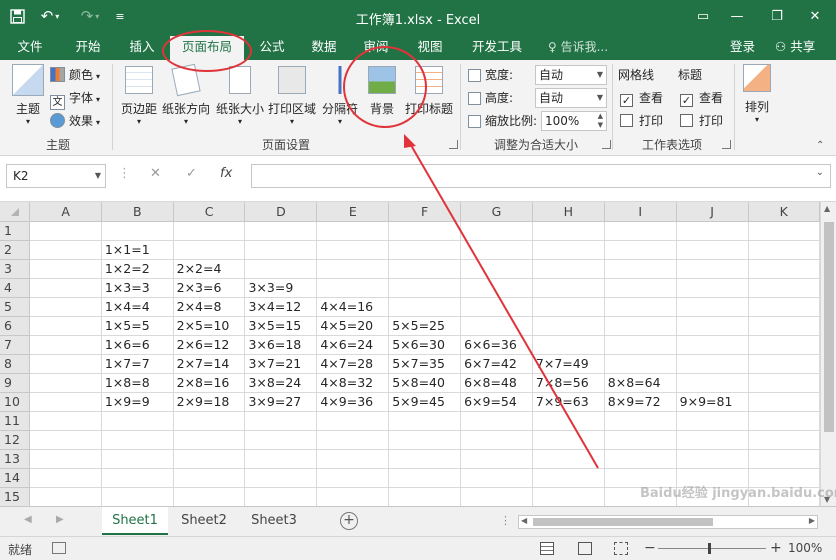 This screenshot has height=560, width=836. What do you see at coordinates (137, 364) in the screenshot?
I see `cell: 1×7=7` at bounding box center [137, 364].